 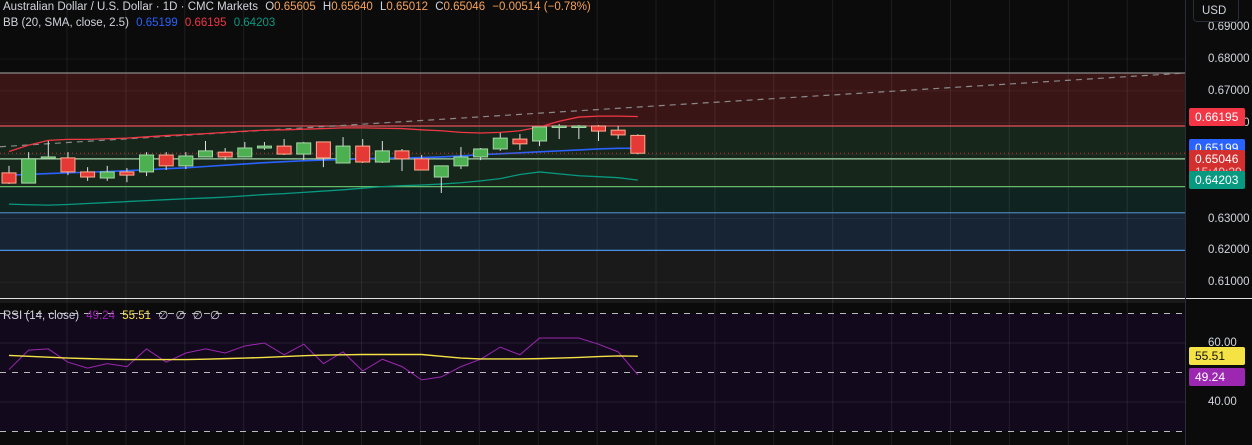 I want to click on bb-lower-value: 0.64203, so click(x=254, y=23).